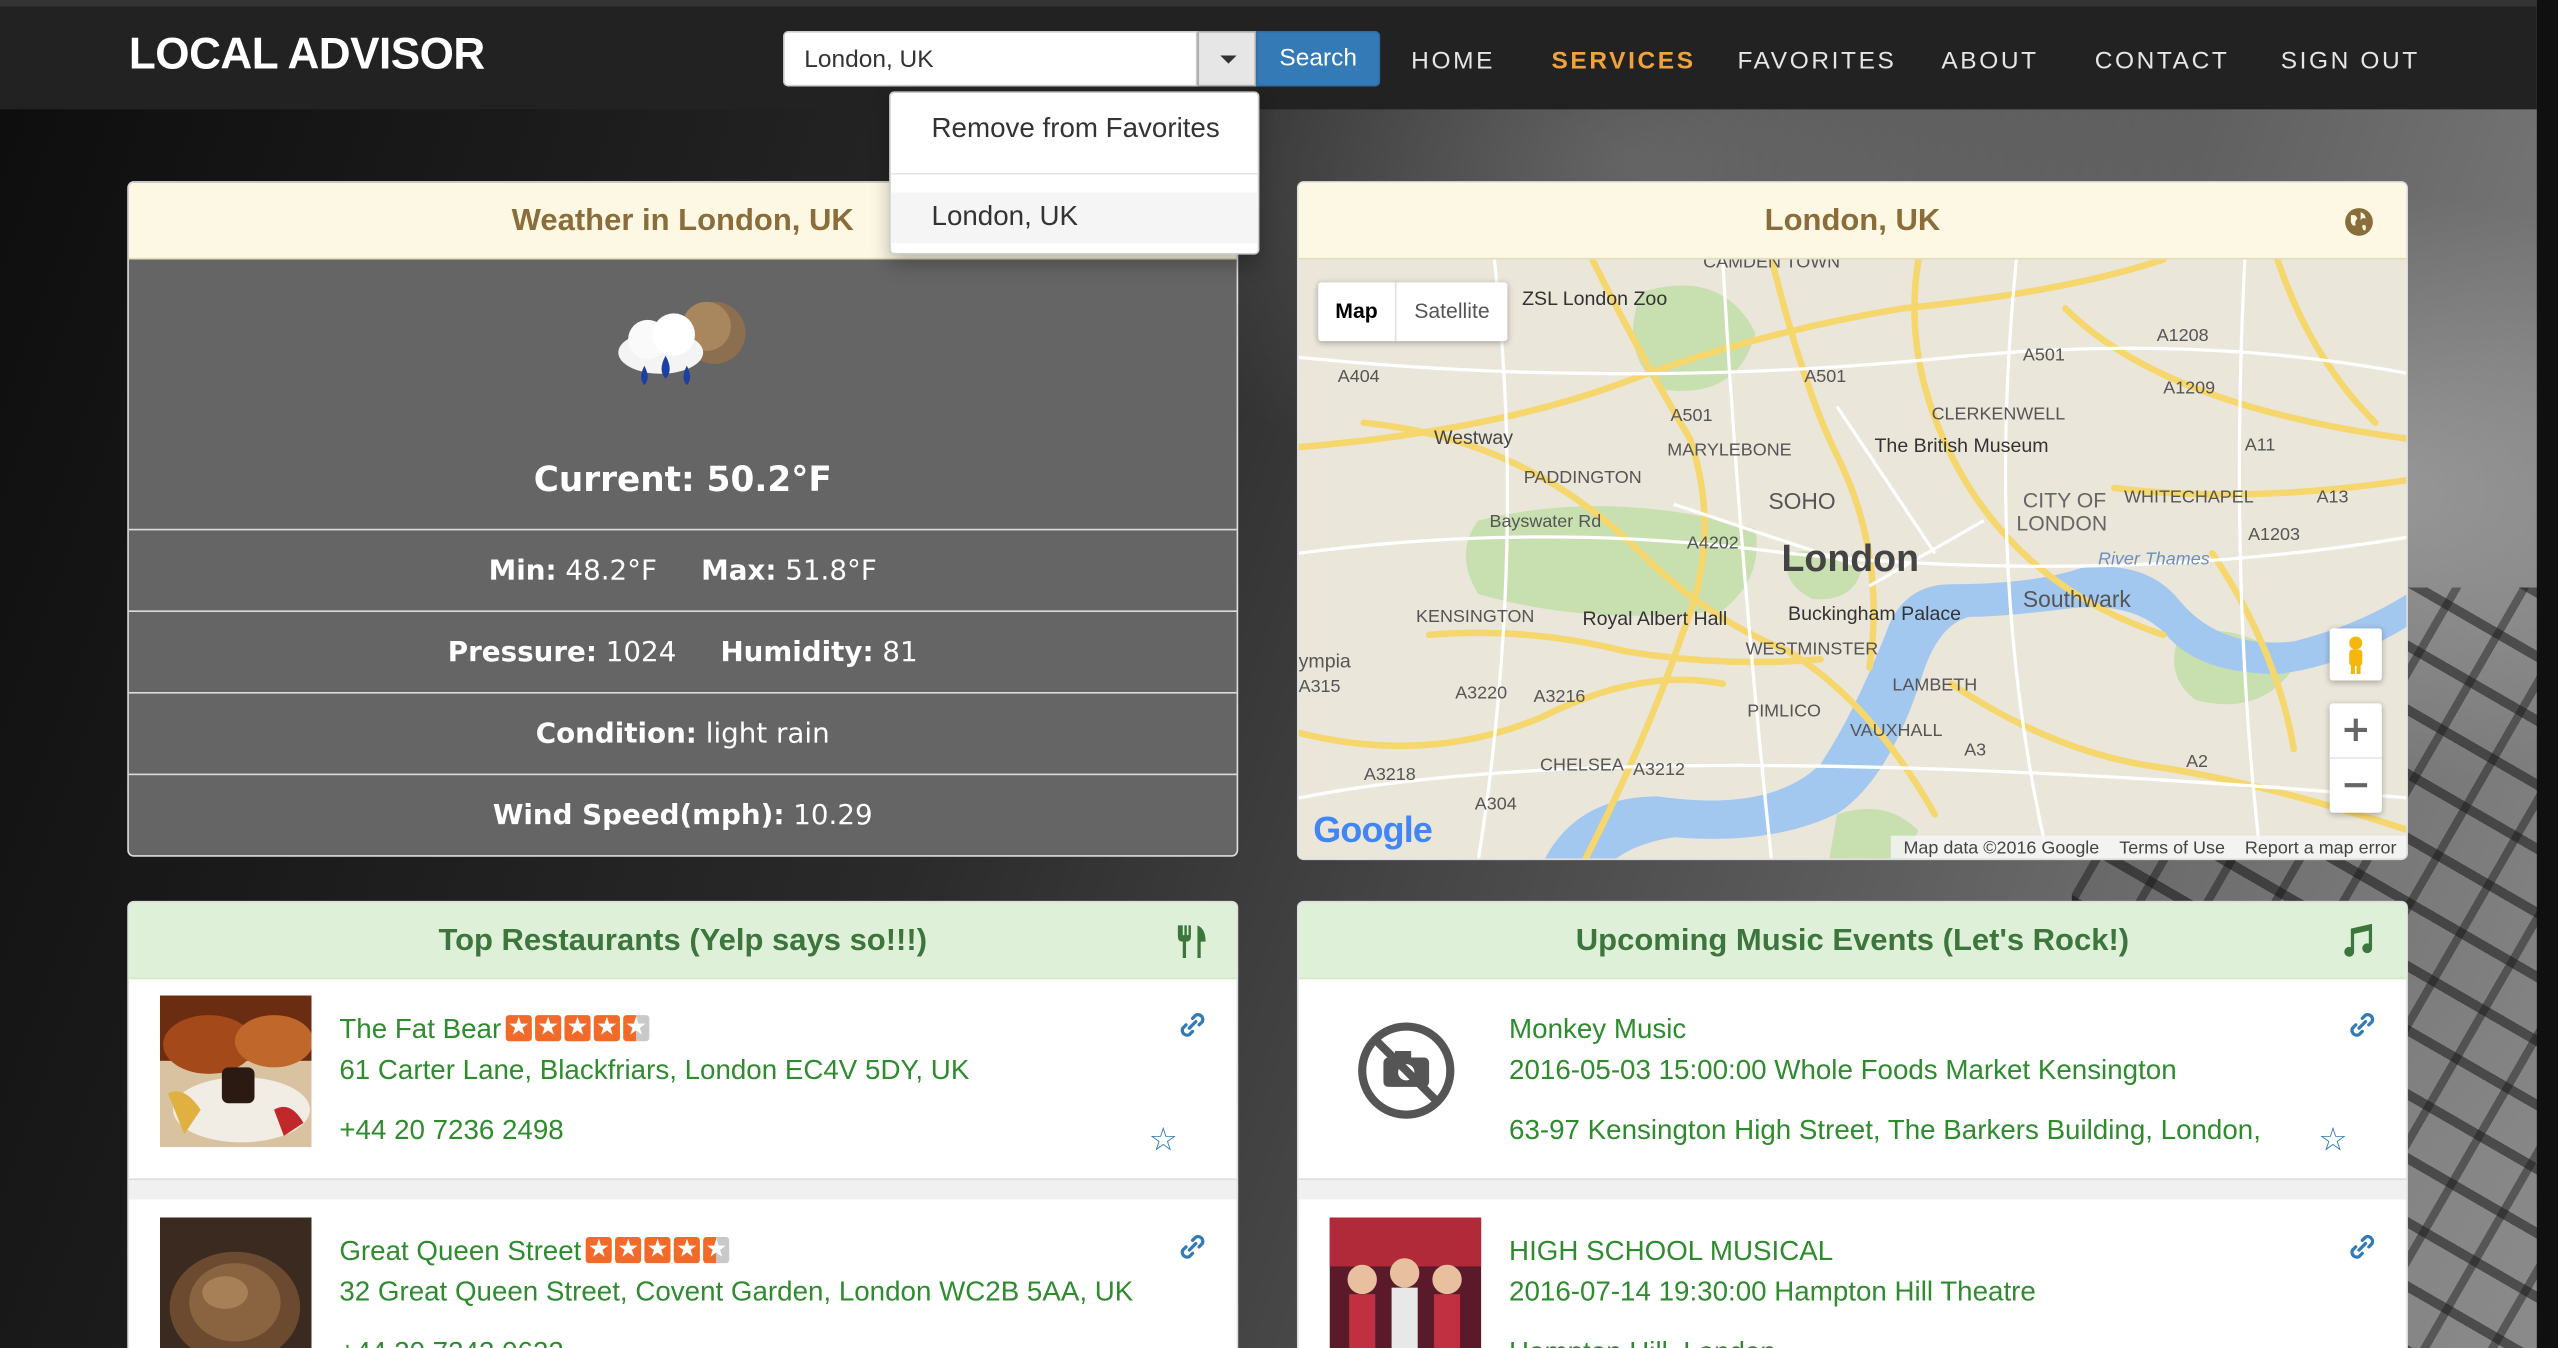 Image resolution: width=2558 pixels, height=1348 pixels. What do you see at coordinates (1623, 61) in the screenshot?
I see `nav-services: SERVICES` at bounding box center [1623, 61].